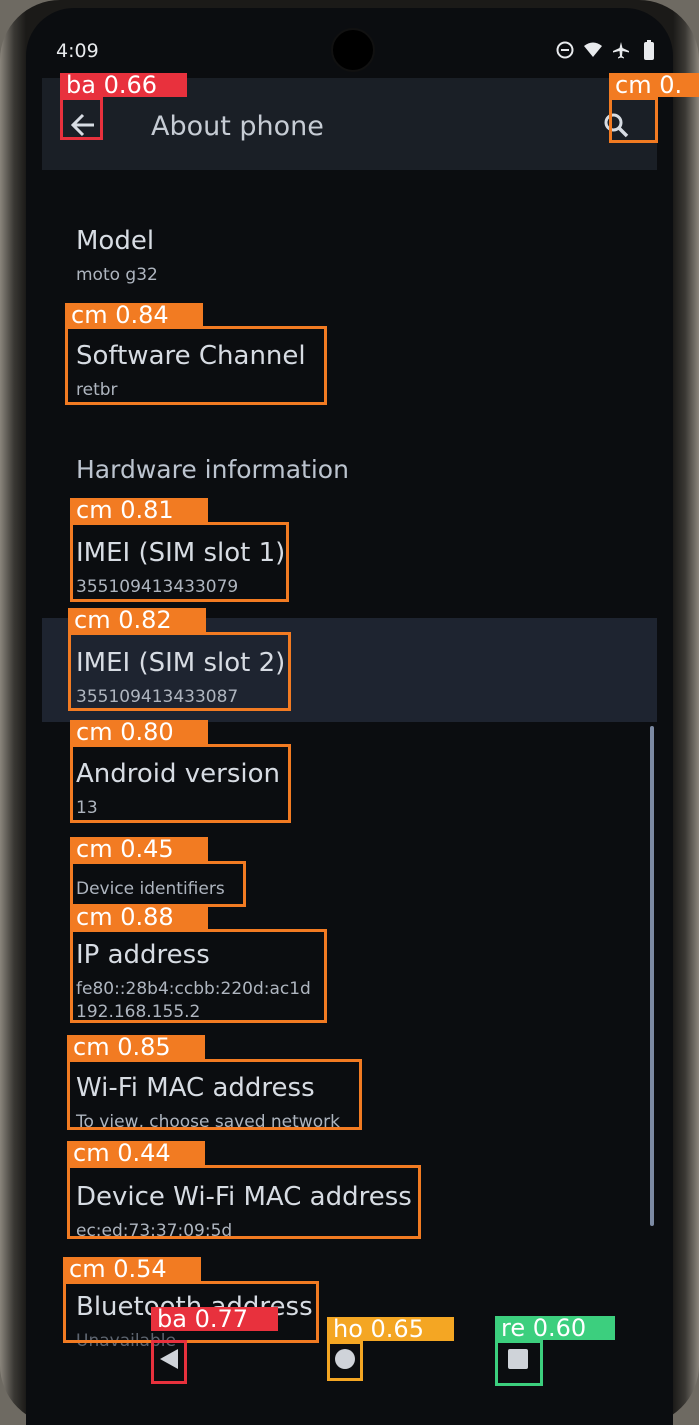  What do you see at coordinates (390, 1329) in the screenshot?
I see `detection-tag-nav-home: ho 0.65` at bounding box center [390, 1329].